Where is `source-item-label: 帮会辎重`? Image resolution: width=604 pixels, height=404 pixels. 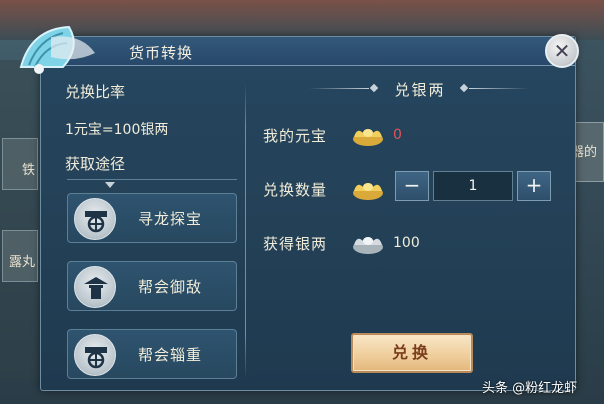 source-item-label: 帮会辎重 is located at coordinates (170, 355).